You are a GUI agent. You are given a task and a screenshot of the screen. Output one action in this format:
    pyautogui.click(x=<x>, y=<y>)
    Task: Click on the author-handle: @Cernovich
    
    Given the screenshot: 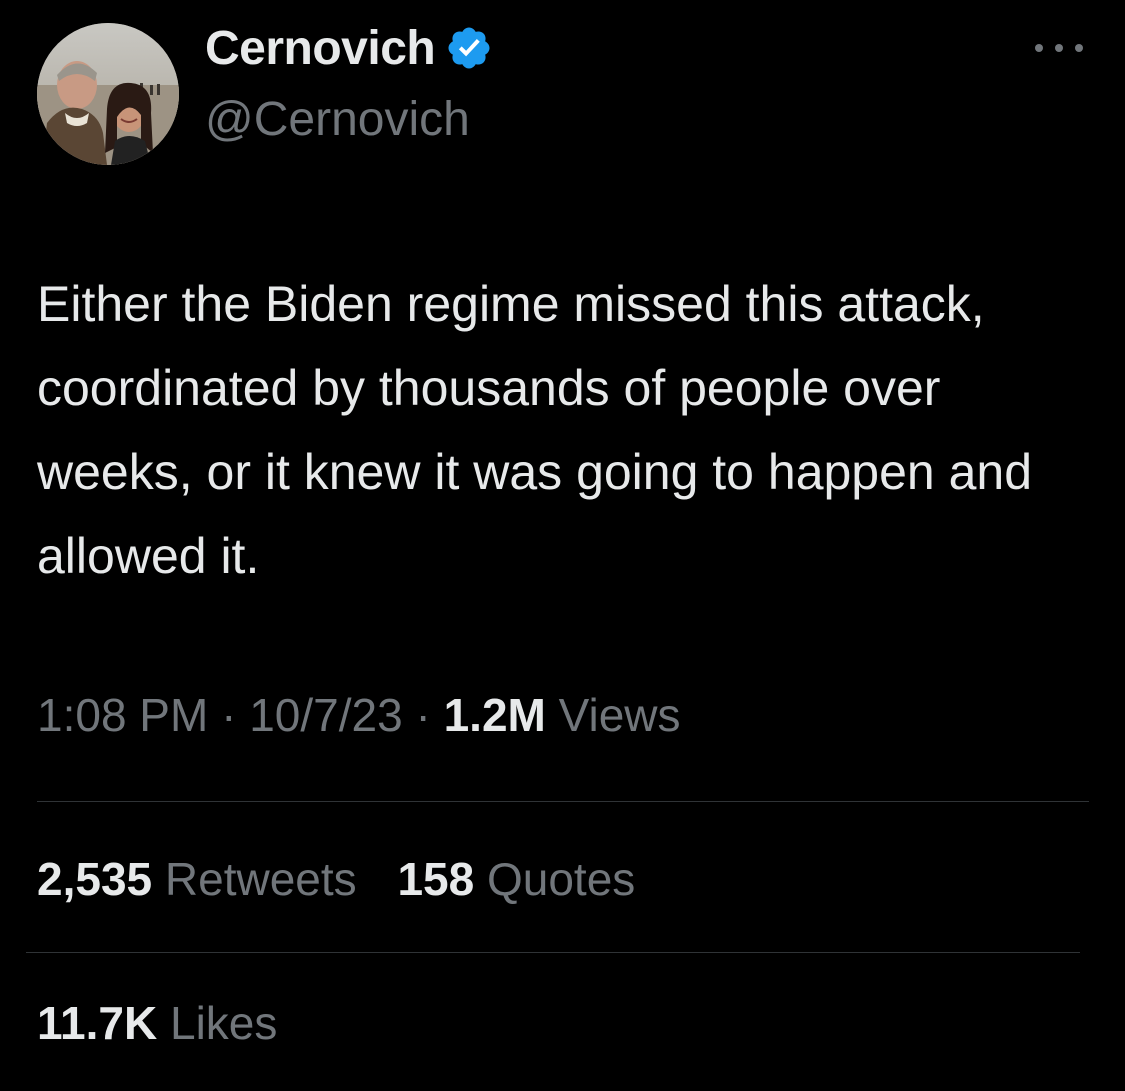 What is the action you would take?
    pyautogui.click(x=337, y=119)
    